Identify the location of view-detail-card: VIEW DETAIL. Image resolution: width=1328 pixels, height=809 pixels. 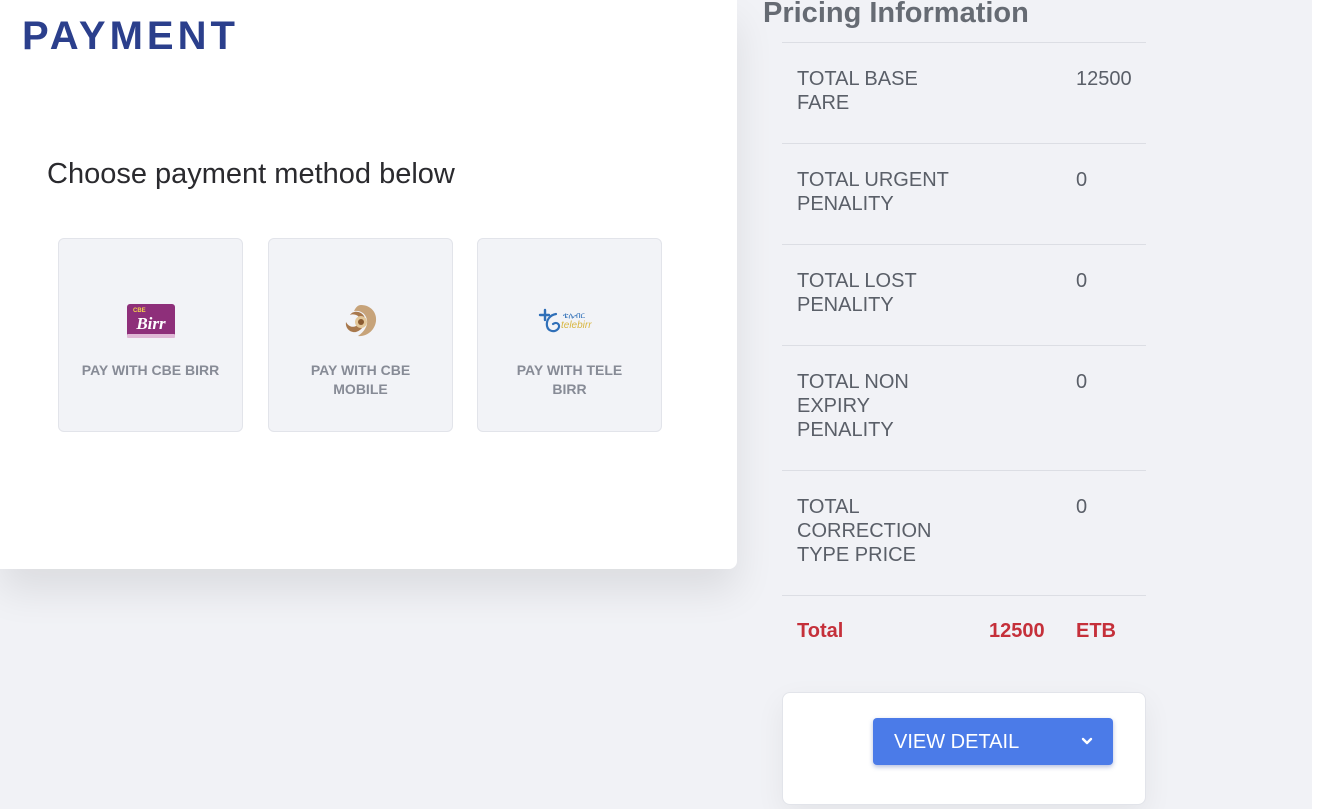
(964, 748).